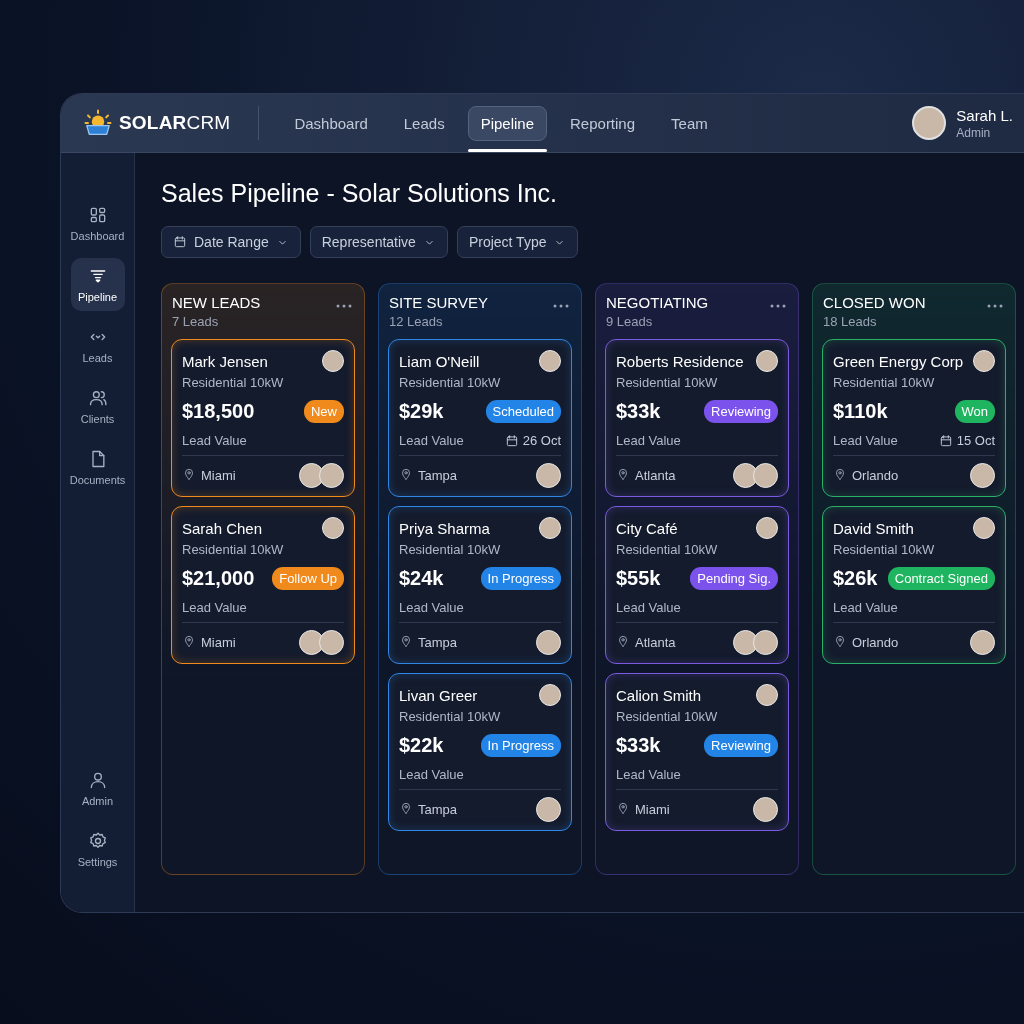  I want to click on column-title: NEGOTIATING, so click(657, 302).